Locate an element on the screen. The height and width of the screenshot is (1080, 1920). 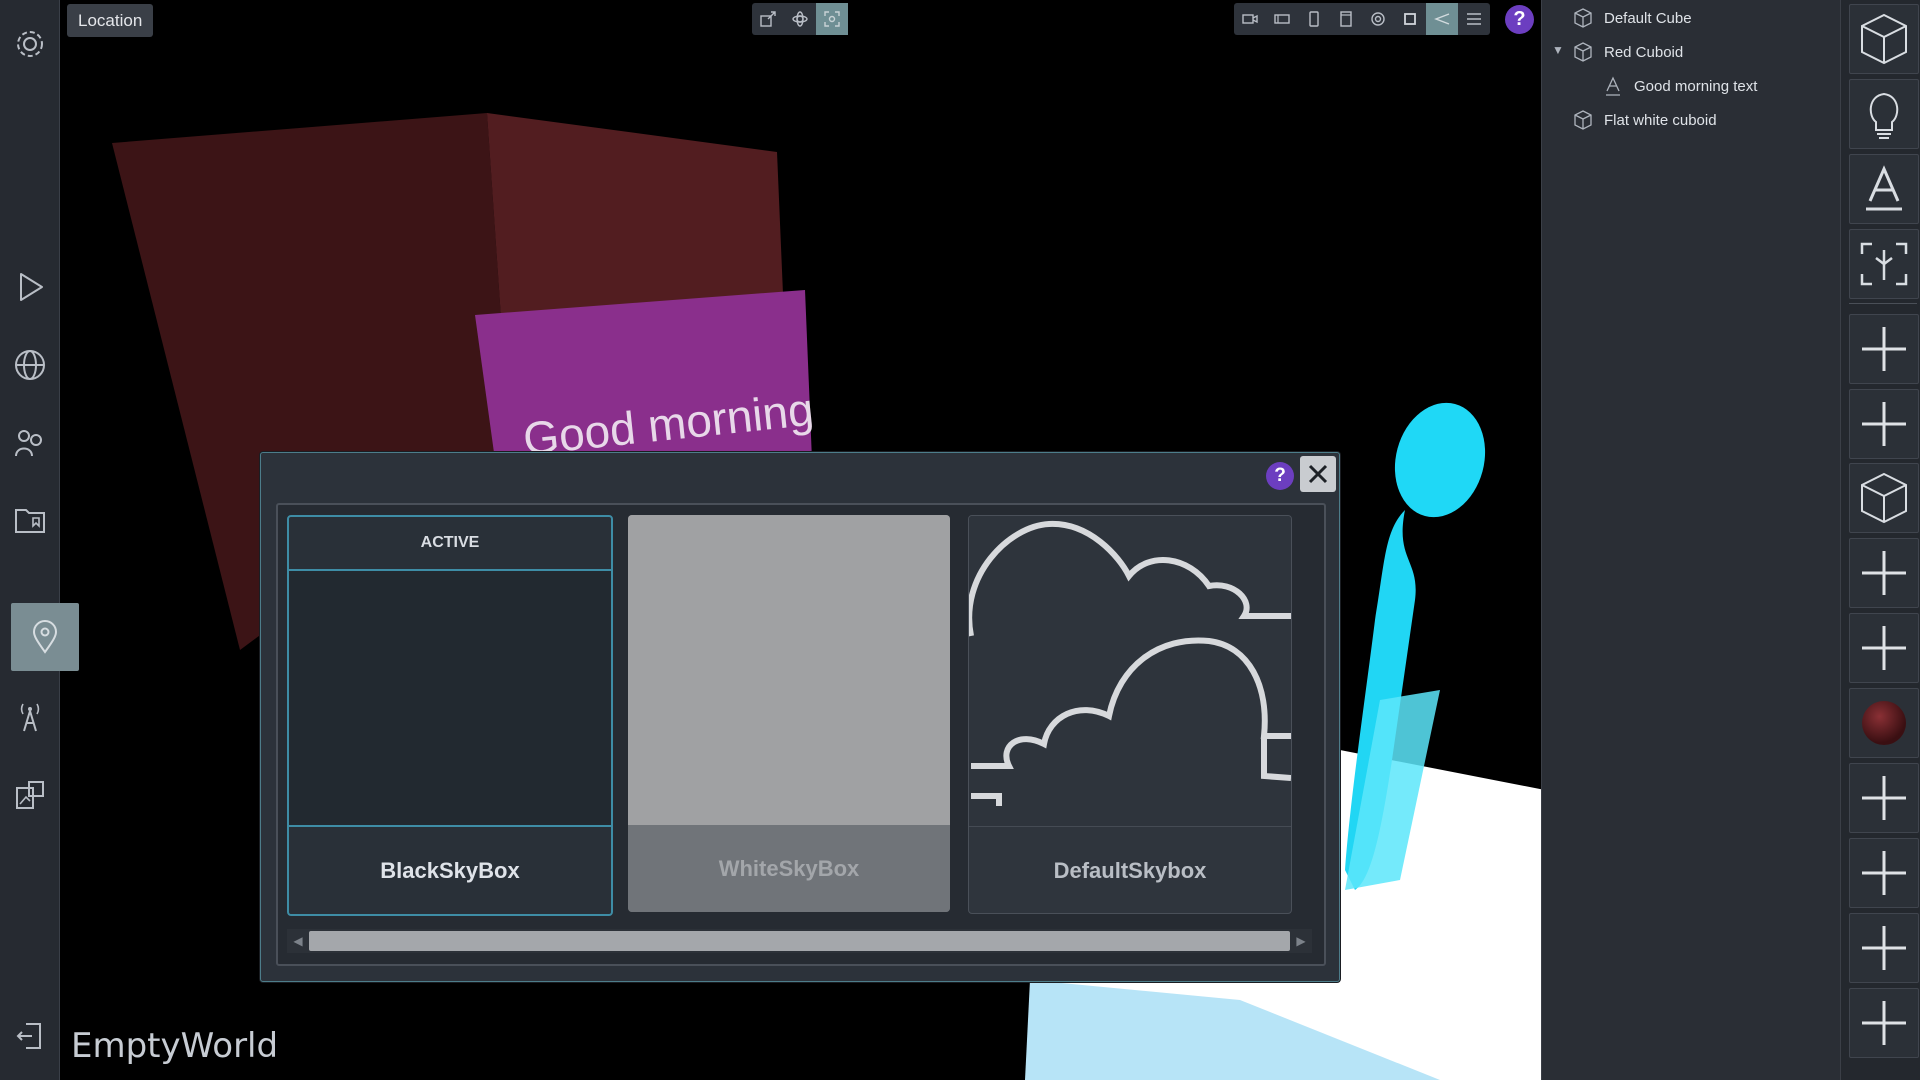
help-button: ? is located at coordinates (1519, 19).